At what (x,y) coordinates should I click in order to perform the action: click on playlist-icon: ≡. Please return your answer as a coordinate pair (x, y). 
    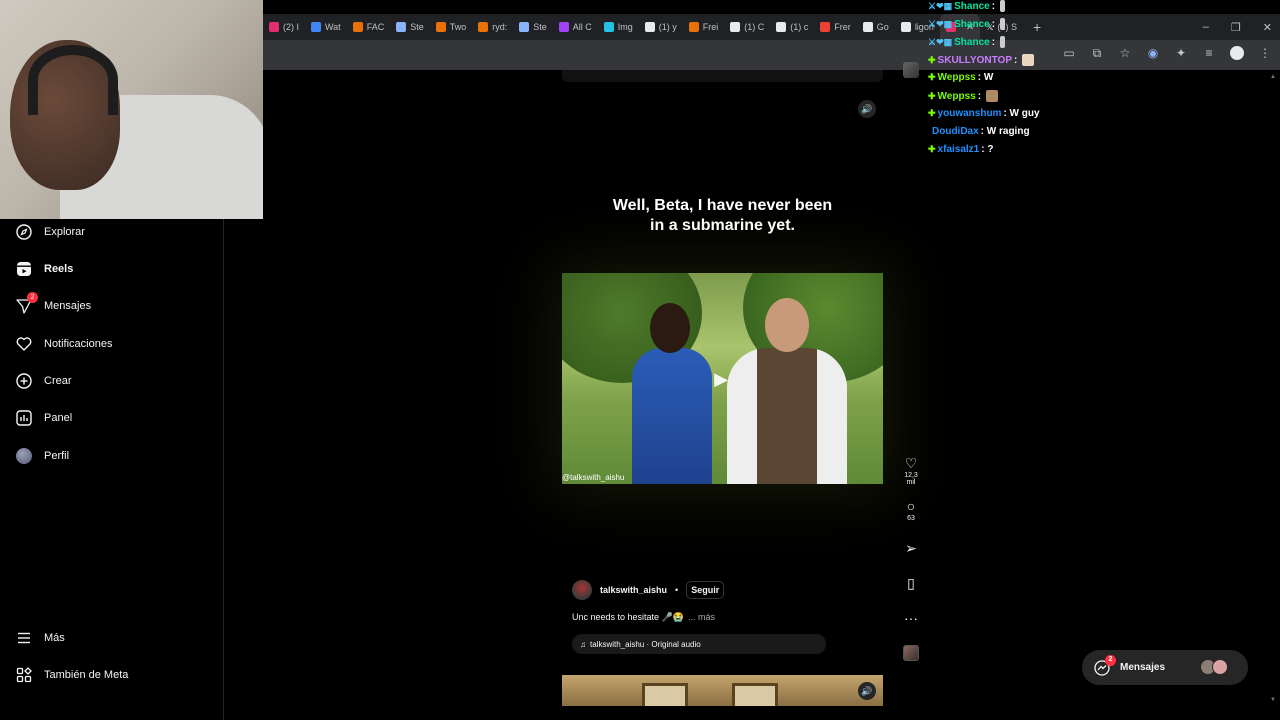
    Looking at the image, I should click on (1209, 53).